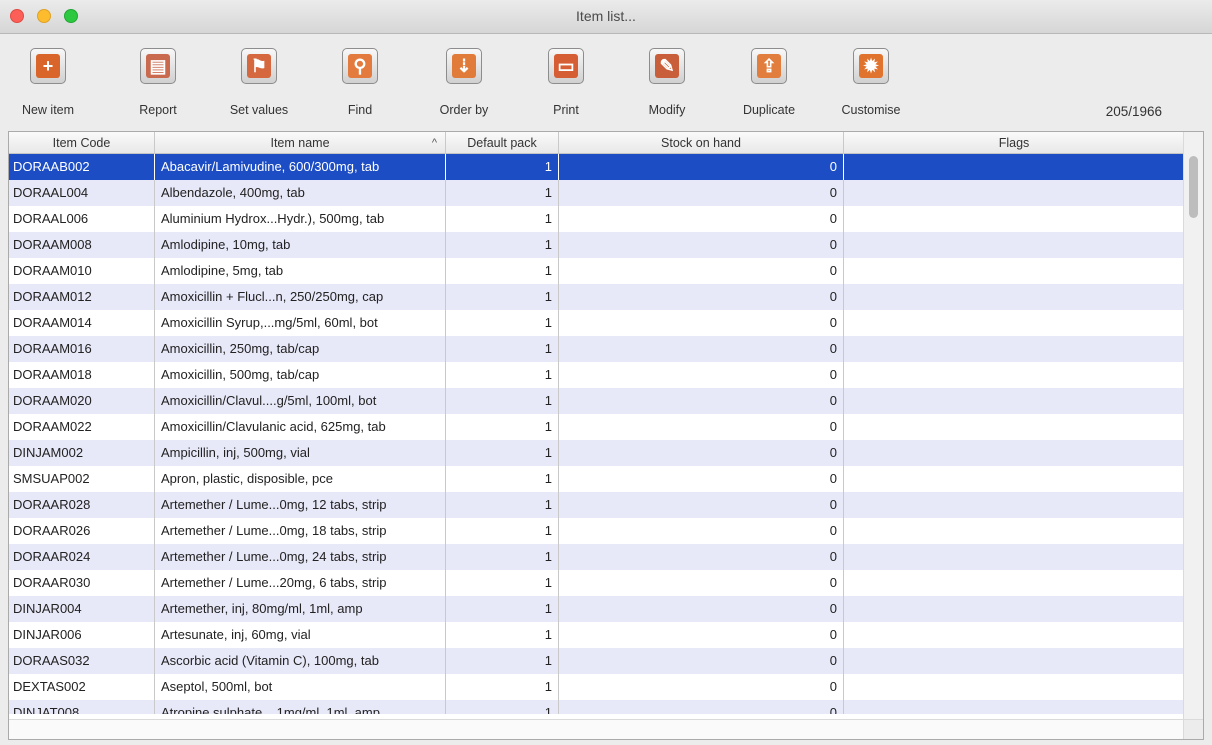 This screenshot has height=745, width=1212. Describe the element at coordinates (300, 271) in the screenshot. I see `item-name-cell: Amlodipine, 5mg, tab` at that location.